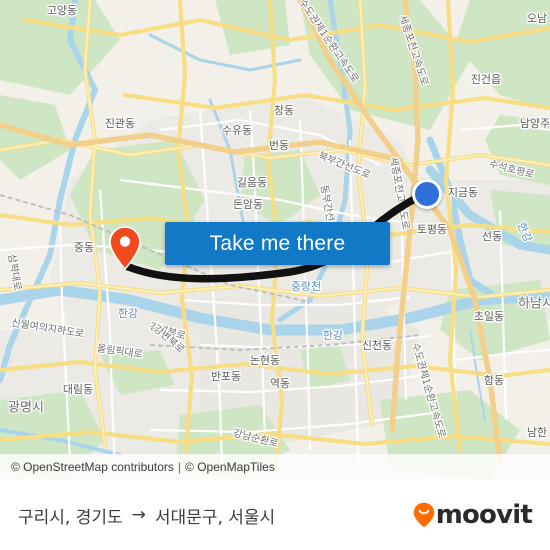 The width and height of the screenshot is (550, 550). I want to click on take-me-there-button: Take me there, so click(277, 243).